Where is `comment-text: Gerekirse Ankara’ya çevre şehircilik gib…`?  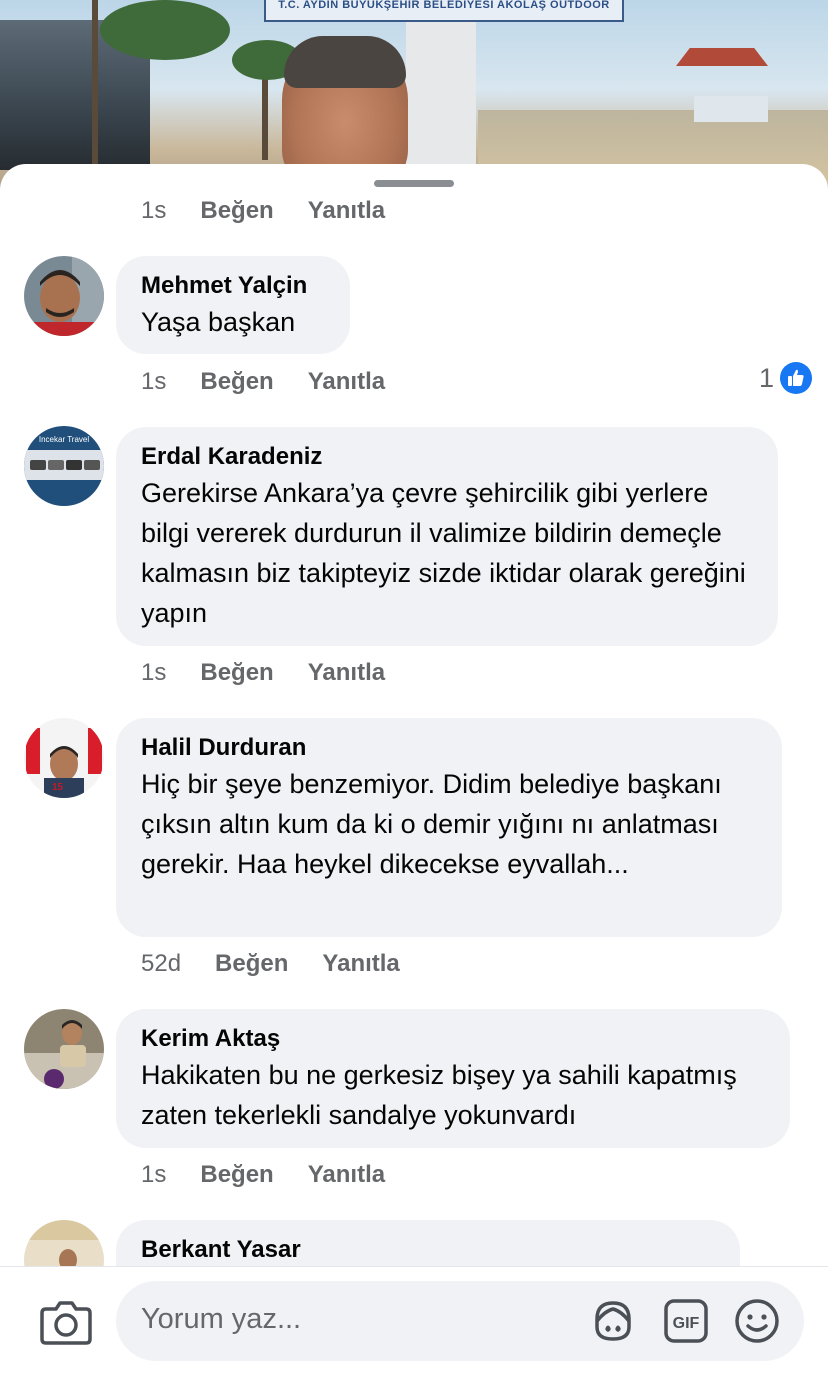
comment-text: Gerekirse Ankara’ya çevre şehircilik gib… is located at coordinates (443, 553).